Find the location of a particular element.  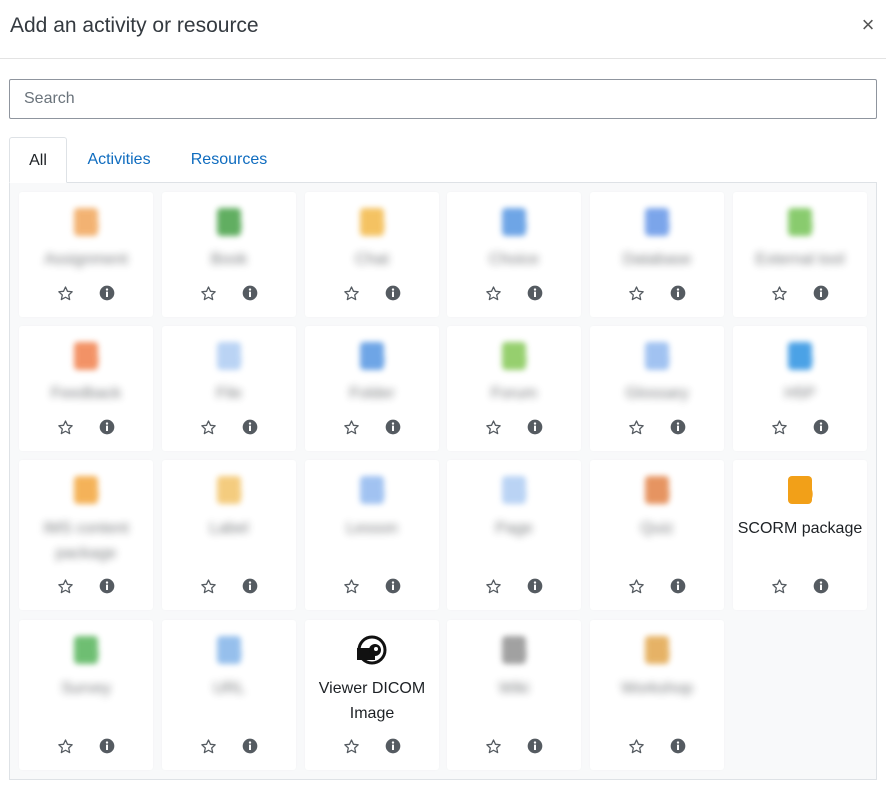

activity-label: Glossary is located at coordinates (657, 393).